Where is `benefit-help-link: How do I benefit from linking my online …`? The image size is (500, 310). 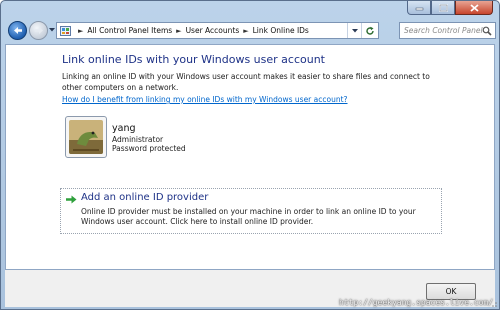 benefit-help-link: How do I benefit from linking my online … is located at coordinates (205, 99).